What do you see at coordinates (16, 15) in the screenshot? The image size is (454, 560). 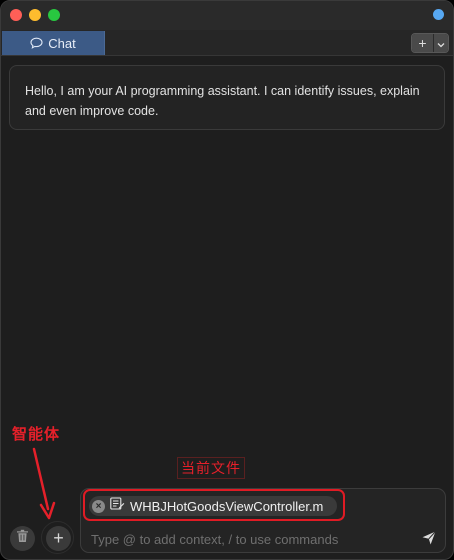 I see `close-window-button` at bounding box center [16, 15].